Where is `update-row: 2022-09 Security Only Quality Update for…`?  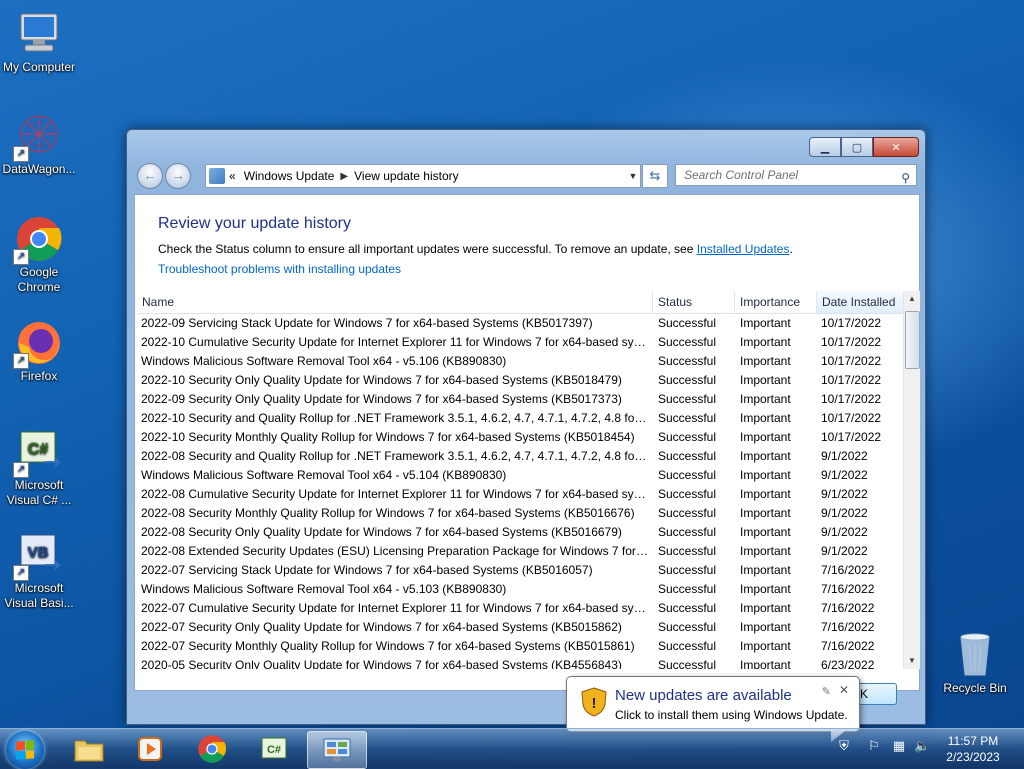 update-row: 2022-09 Security Only Quality Update for… is located at coordinates (520, 399).